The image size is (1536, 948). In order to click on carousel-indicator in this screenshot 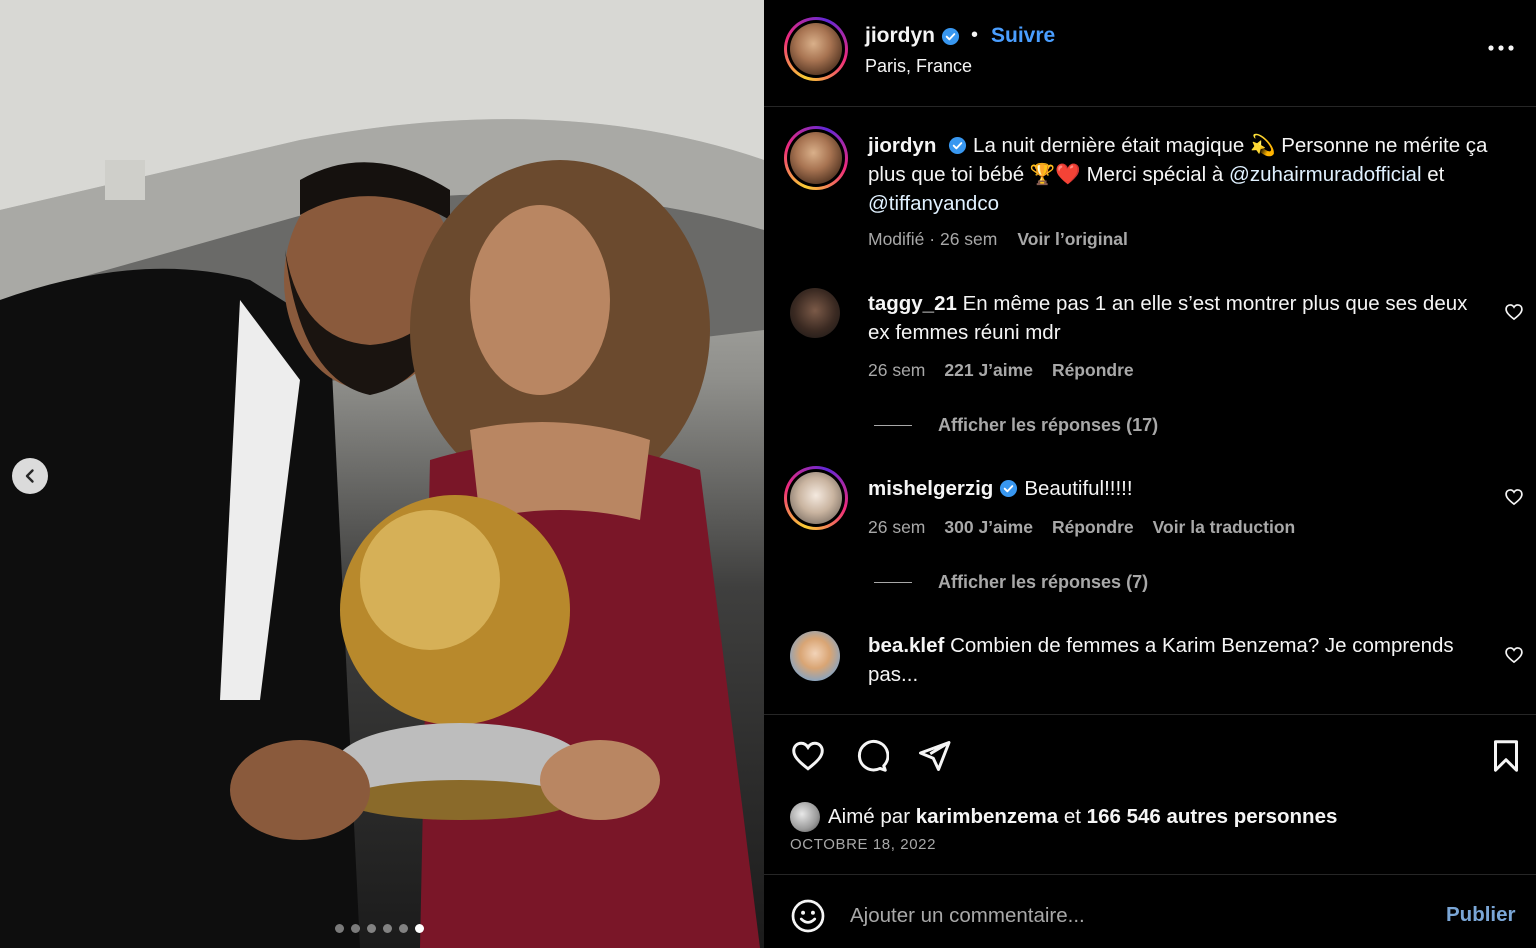, I will do `click(379, 928)`.